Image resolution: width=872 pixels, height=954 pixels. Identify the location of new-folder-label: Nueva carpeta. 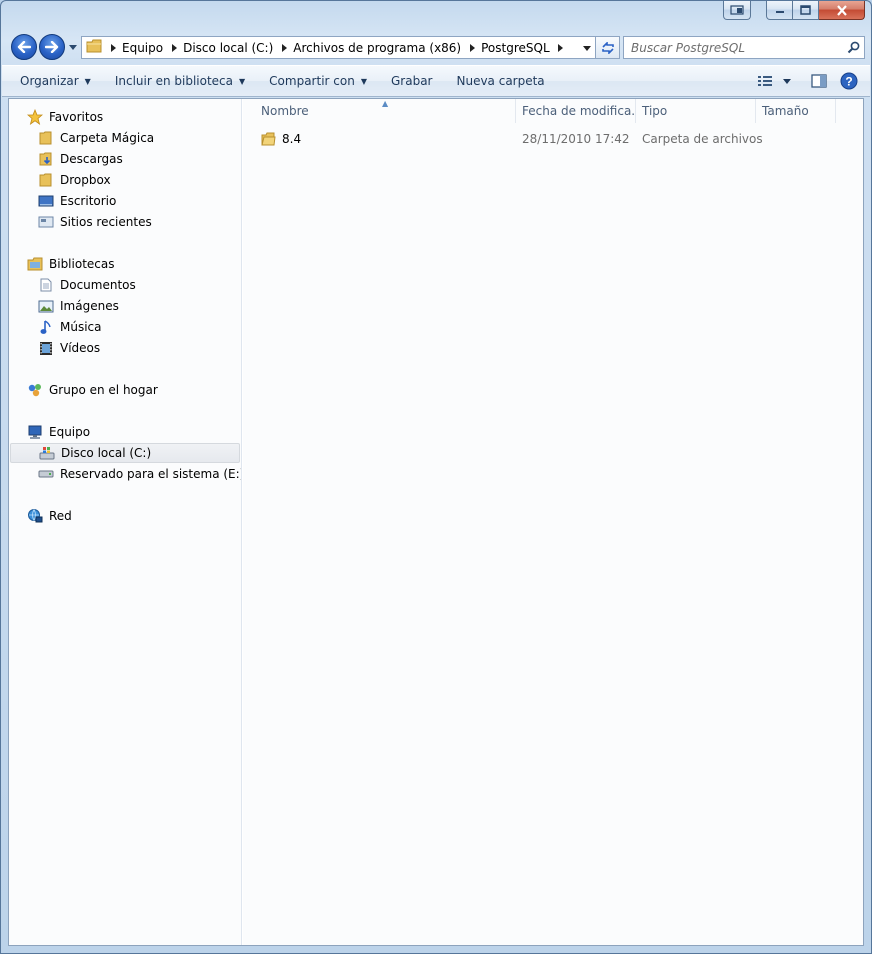
(500, 81).